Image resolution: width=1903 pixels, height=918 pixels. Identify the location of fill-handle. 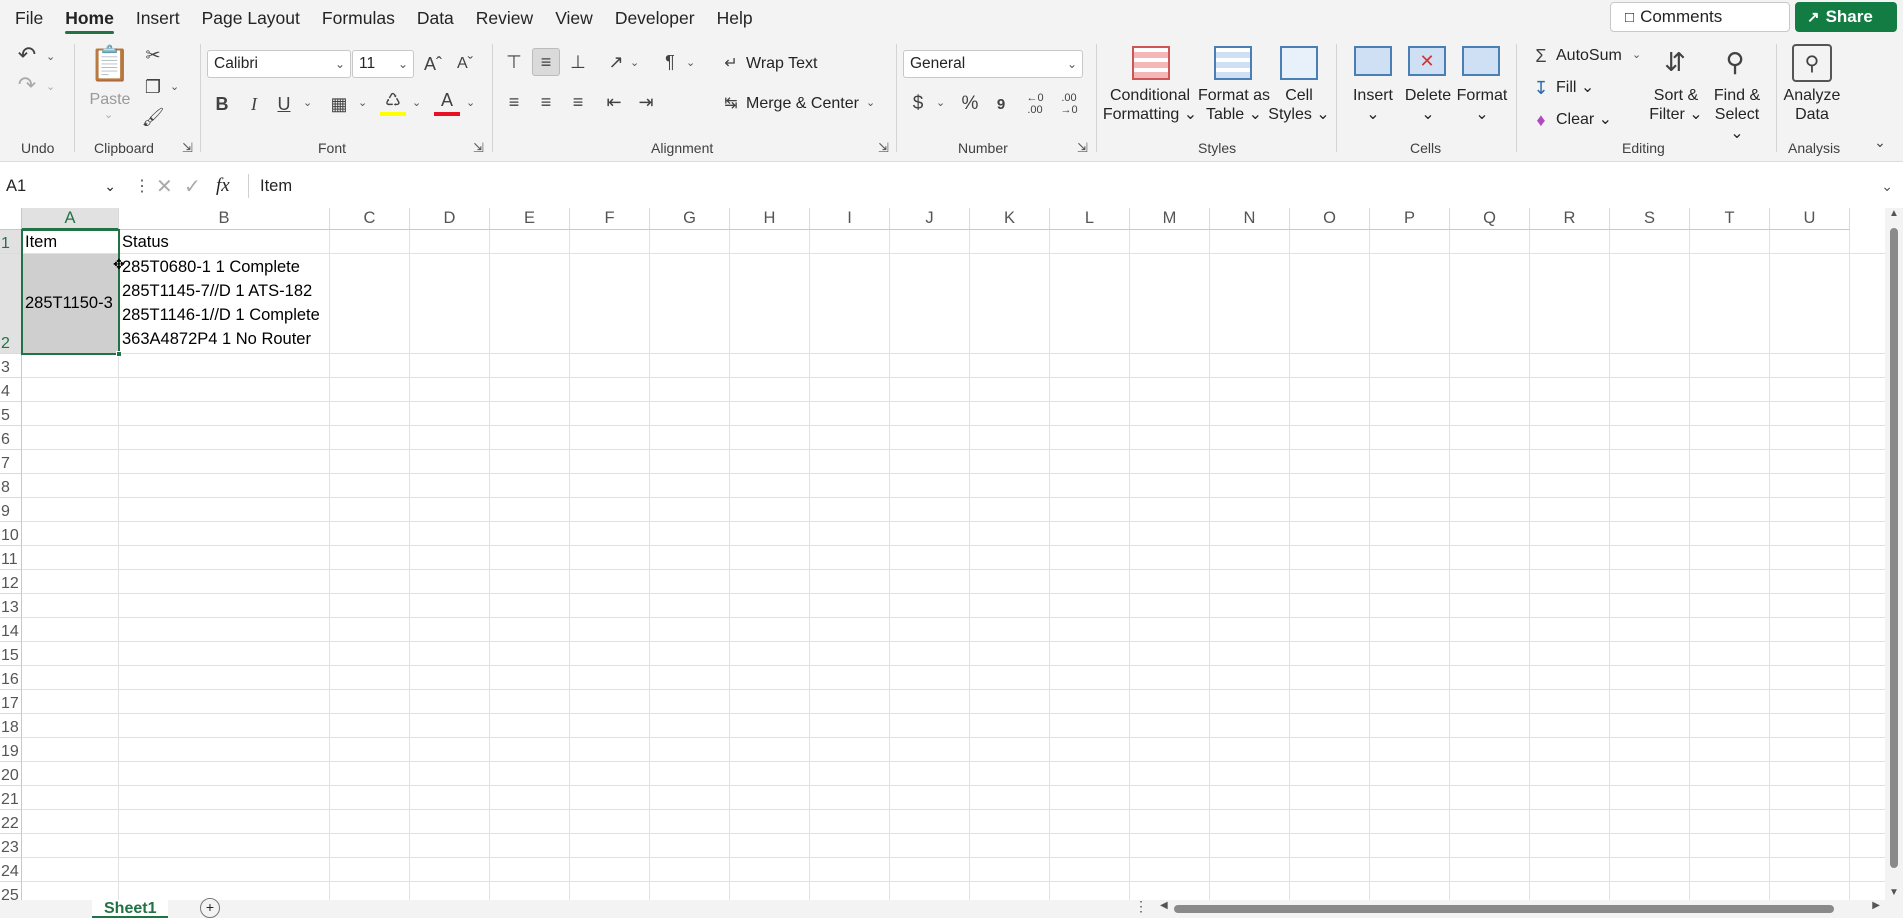
(119, 354).